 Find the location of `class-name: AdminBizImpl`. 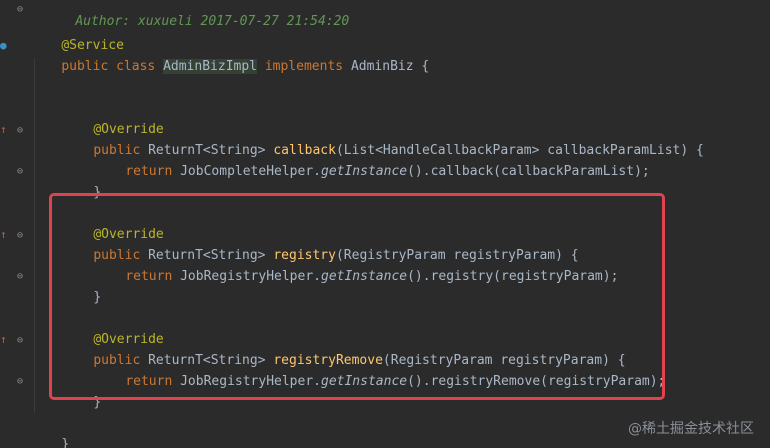

class-name: AdminBizImpl is located at coordinates (210, 66).